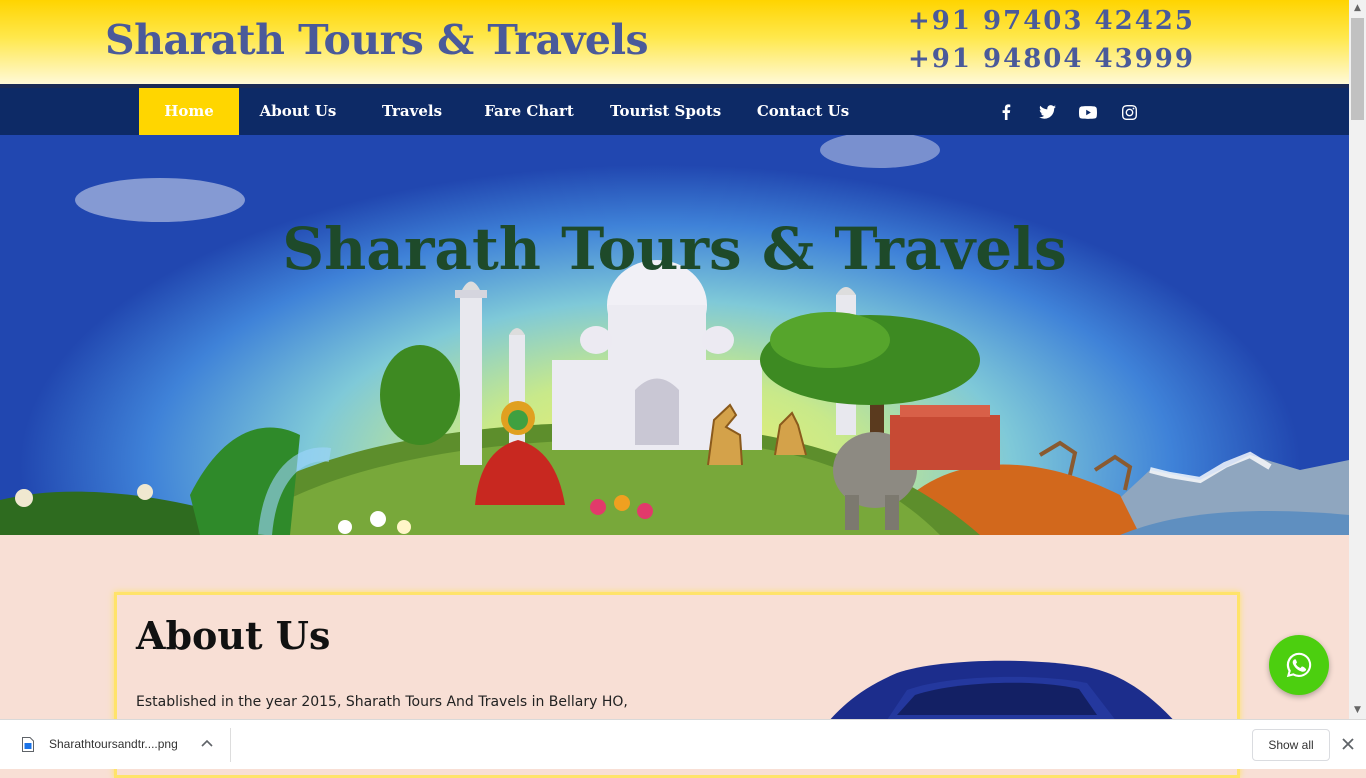 Image resolution: width=1366 pixels, height=778 pixels. What do you see at coordinates (1291, 745) in the screenshot?
I see `show-all-downloads-button: Show all` at bounding box center [1291, 745].